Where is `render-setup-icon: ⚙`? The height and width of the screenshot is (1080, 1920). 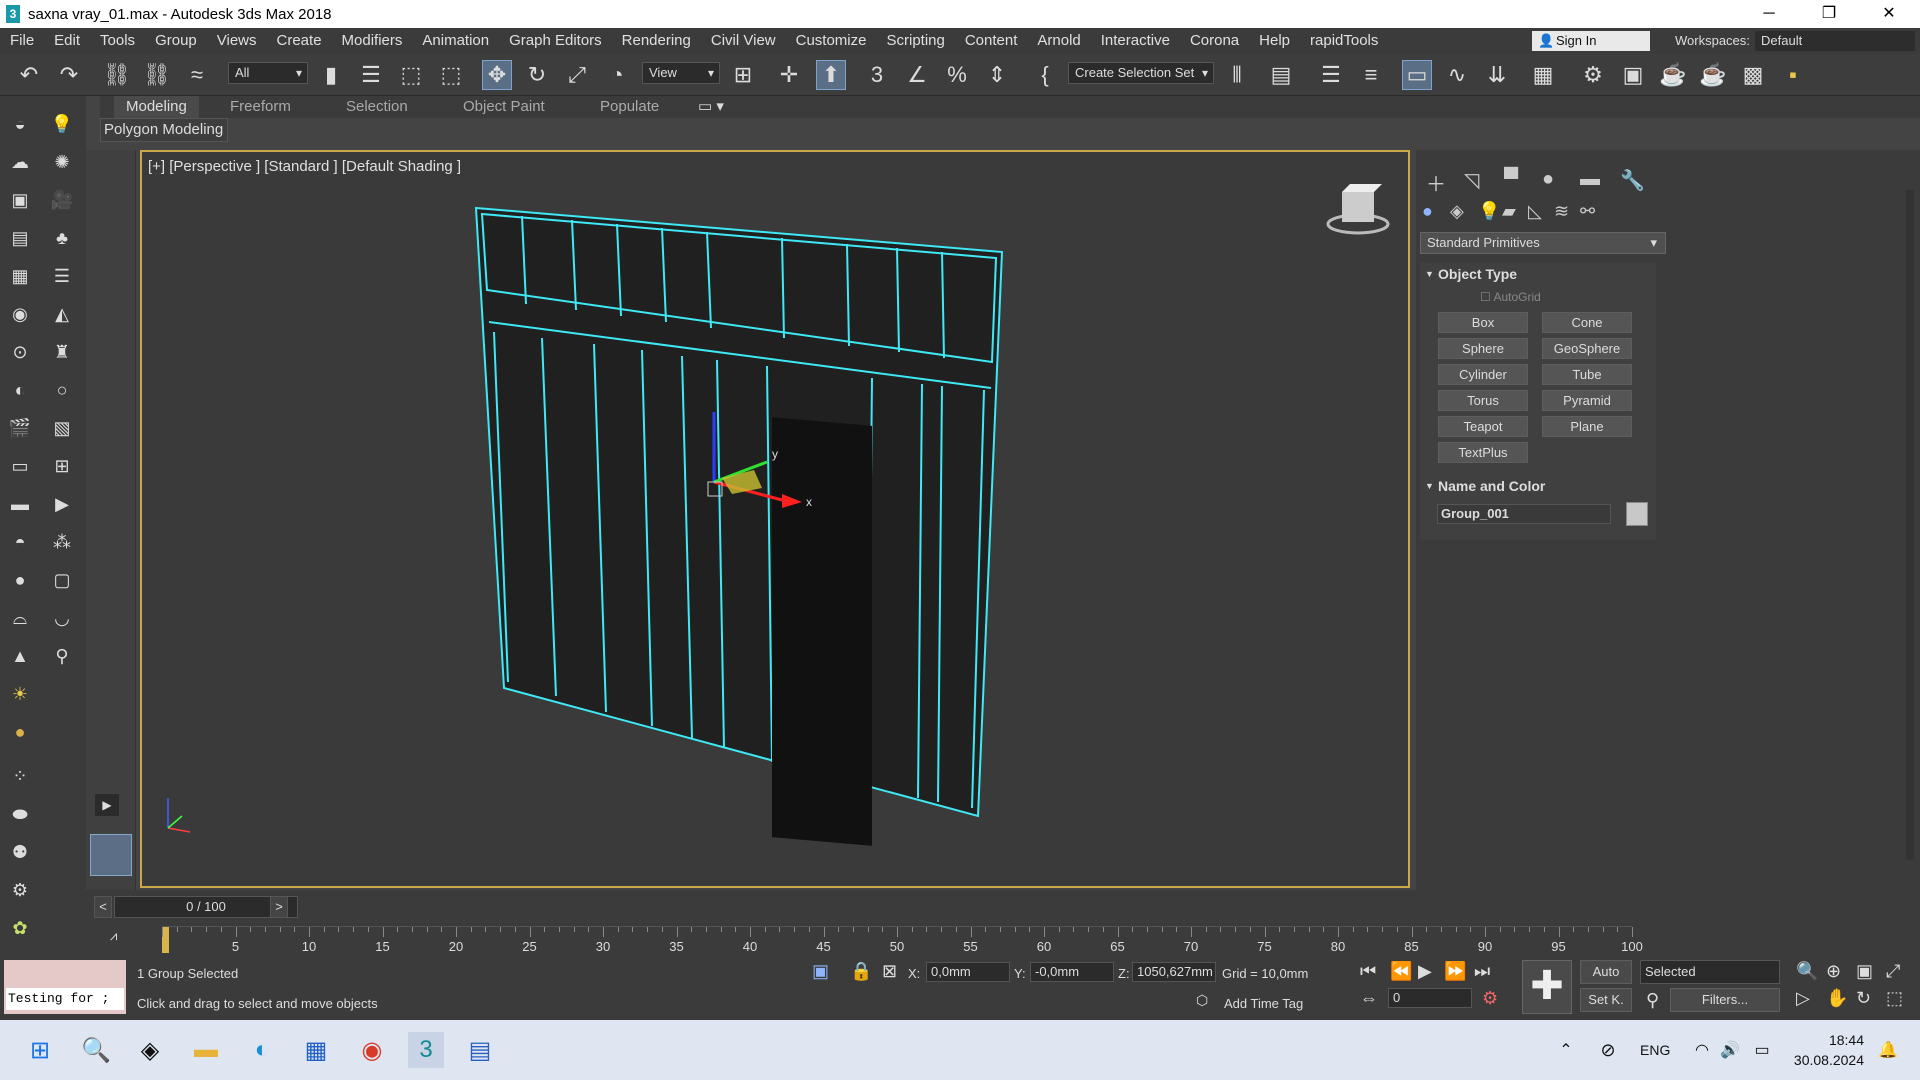 render-setup-icon: ⚙ is located at coordinates (1593, 75).